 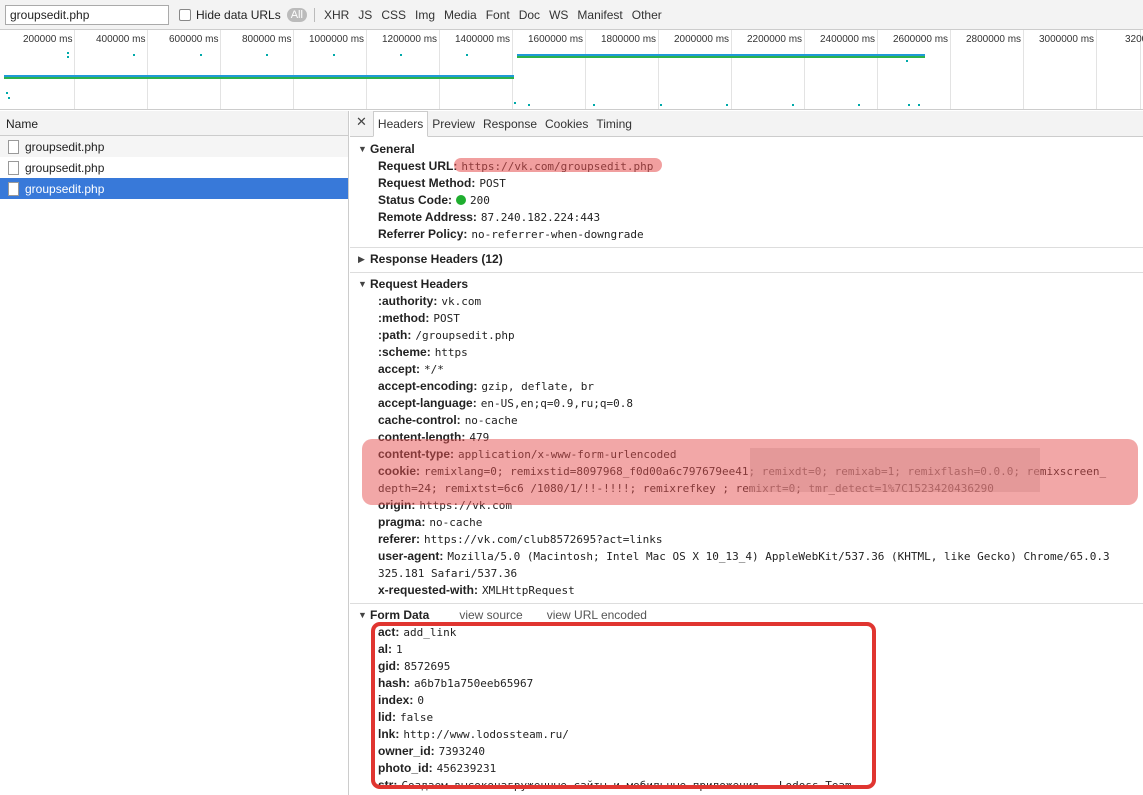 What do you see at coordinates (721, 57) in the screenshot?
I see `timeline-bar` at bounding box center [721, 57].